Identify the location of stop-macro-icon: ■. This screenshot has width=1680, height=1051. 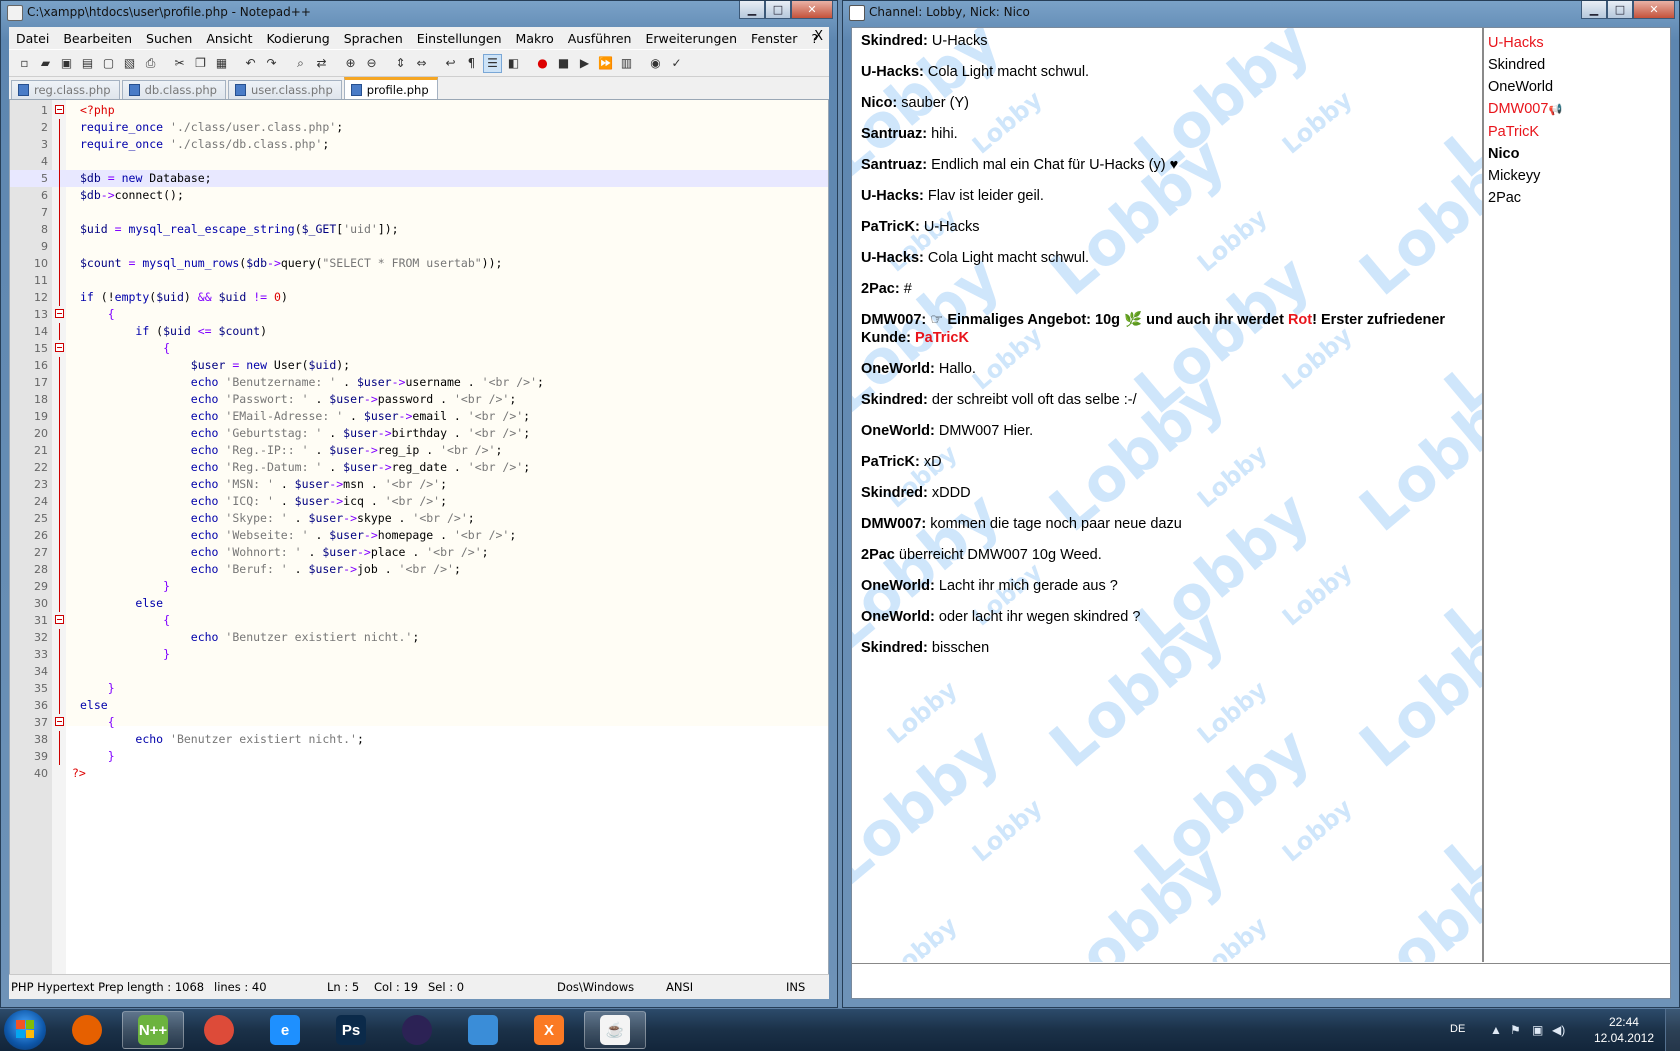
(563, 63).